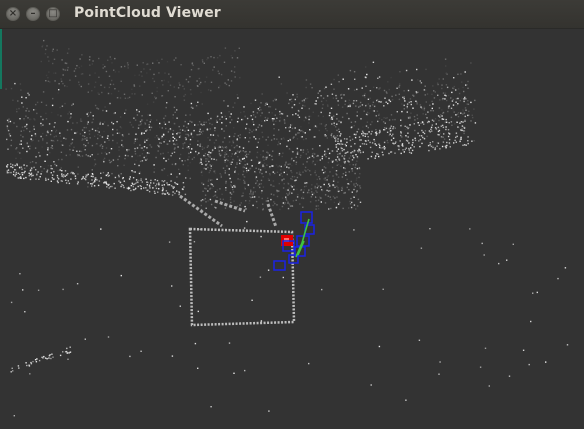 The height and width of the screenshot is (429, 584). I want to click on close-icon: ×, so click(13, 13).